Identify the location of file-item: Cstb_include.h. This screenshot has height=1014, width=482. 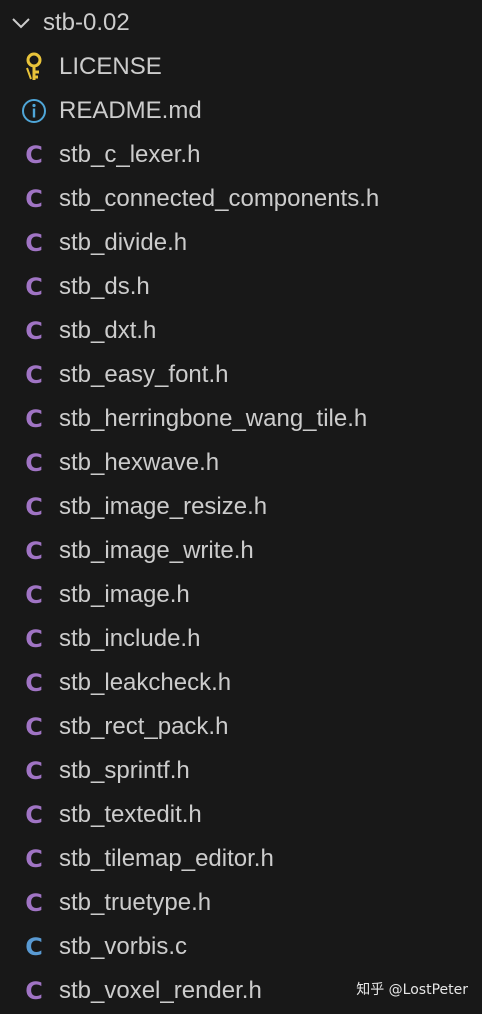
(241, 639).